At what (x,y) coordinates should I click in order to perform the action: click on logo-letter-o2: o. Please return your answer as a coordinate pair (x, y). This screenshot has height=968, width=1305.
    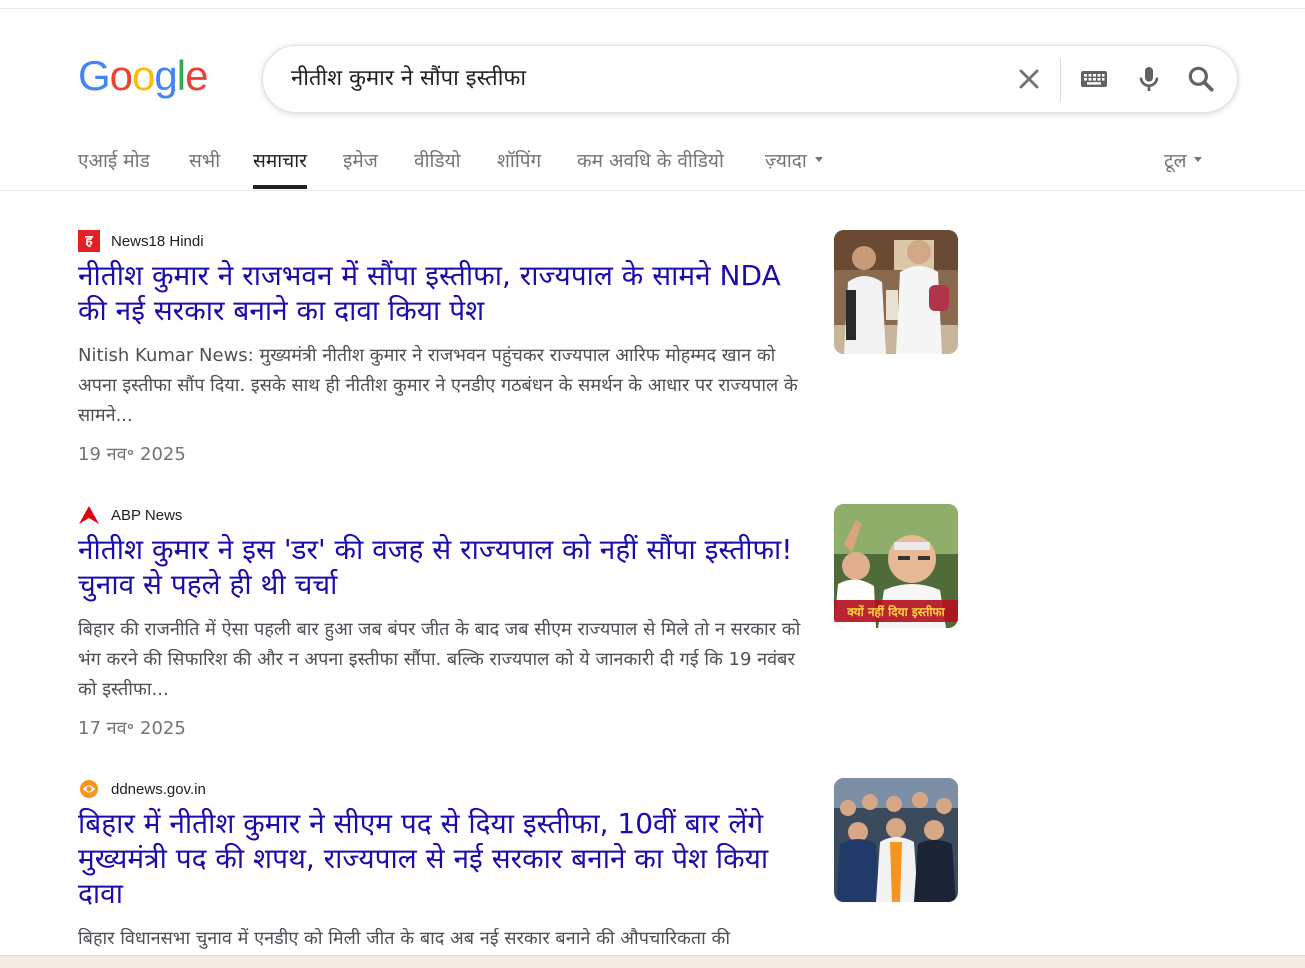
    Looking at the image, I should click on (143, 75).